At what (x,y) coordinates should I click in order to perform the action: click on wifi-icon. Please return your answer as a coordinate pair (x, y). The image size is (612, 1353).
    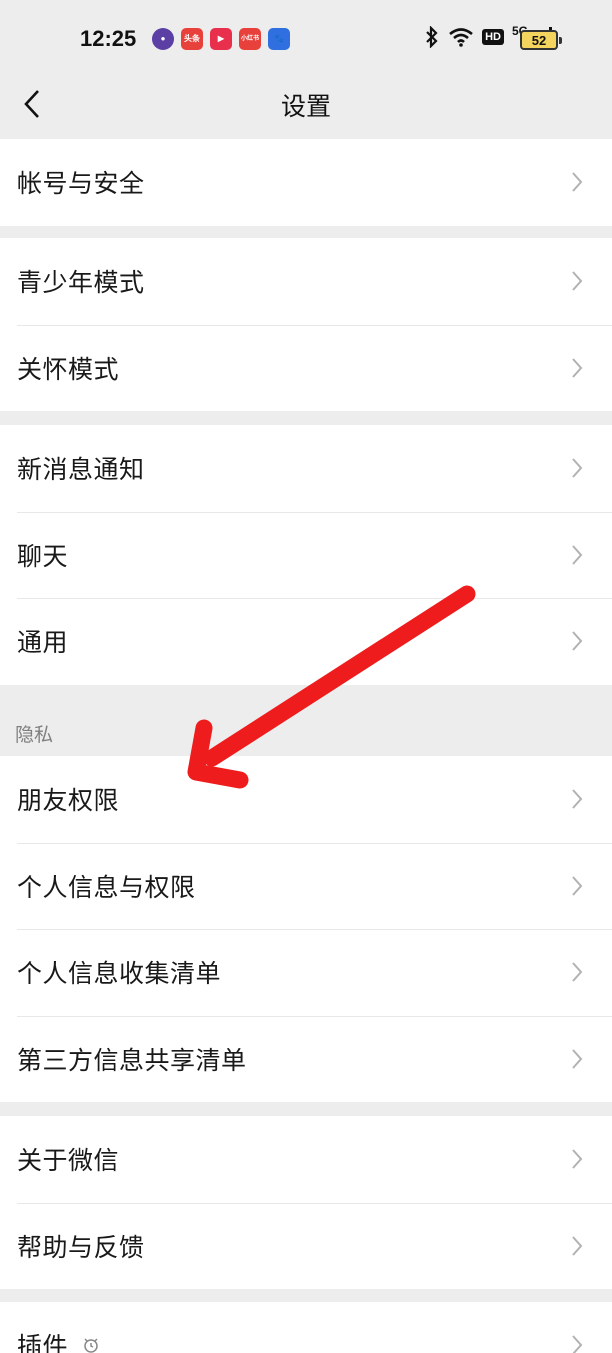
    Looking at the image, I should click on (461, 37).